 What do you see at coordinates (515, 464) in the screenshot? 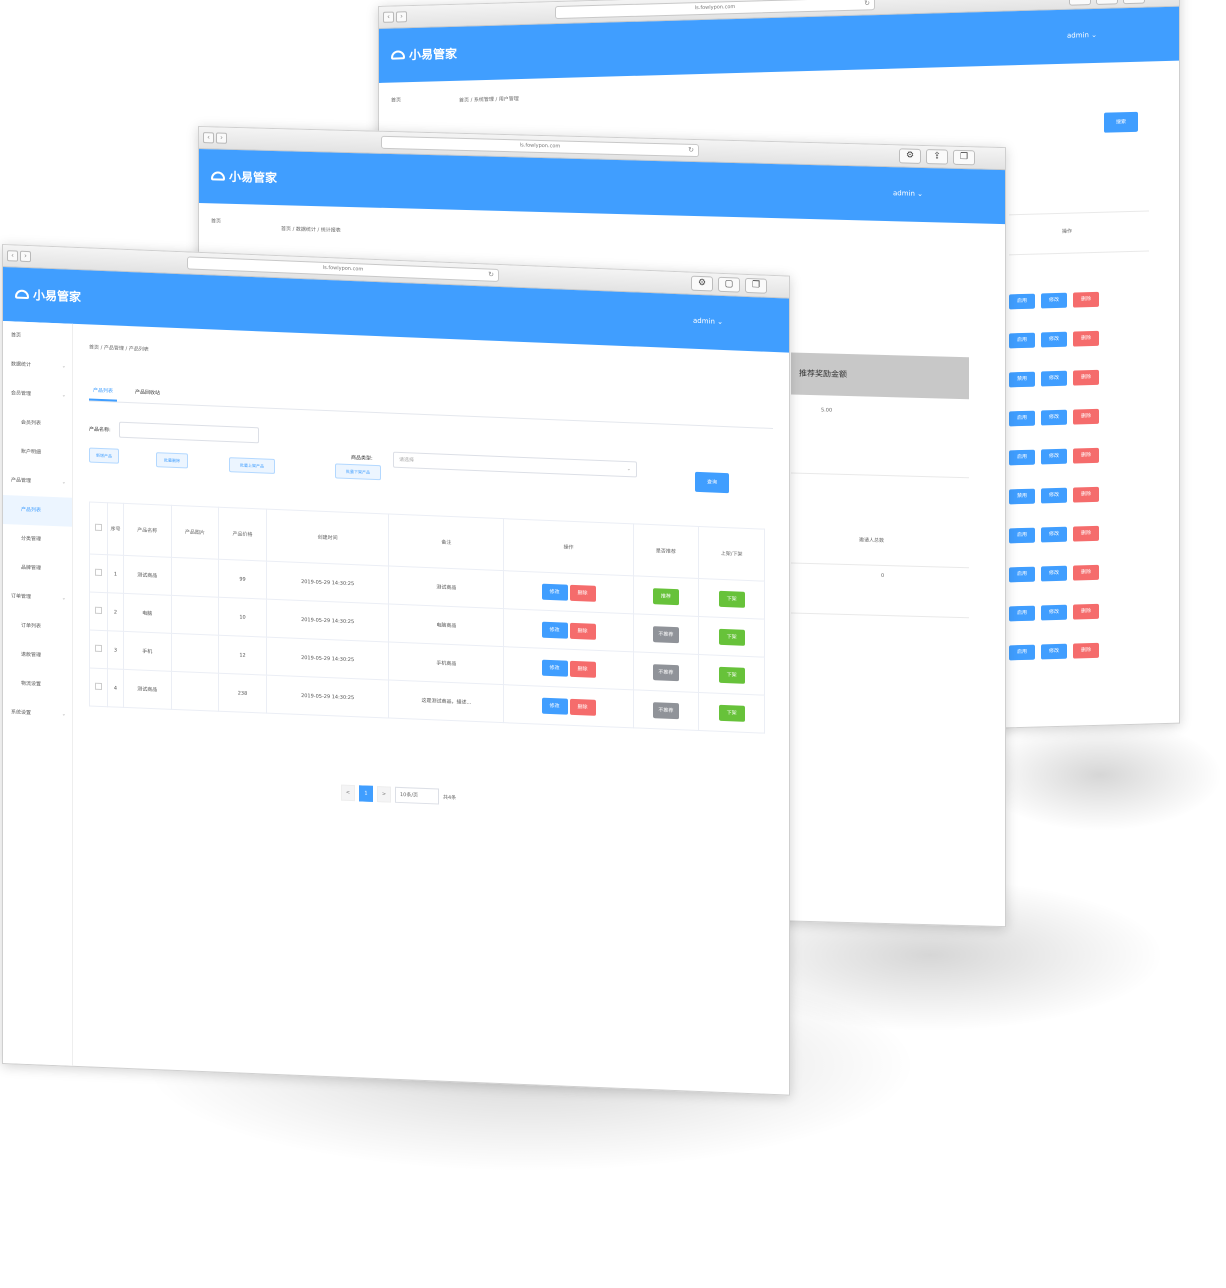
I see `category-select: 请选择 ⌄` at bounding box center [515, 464].